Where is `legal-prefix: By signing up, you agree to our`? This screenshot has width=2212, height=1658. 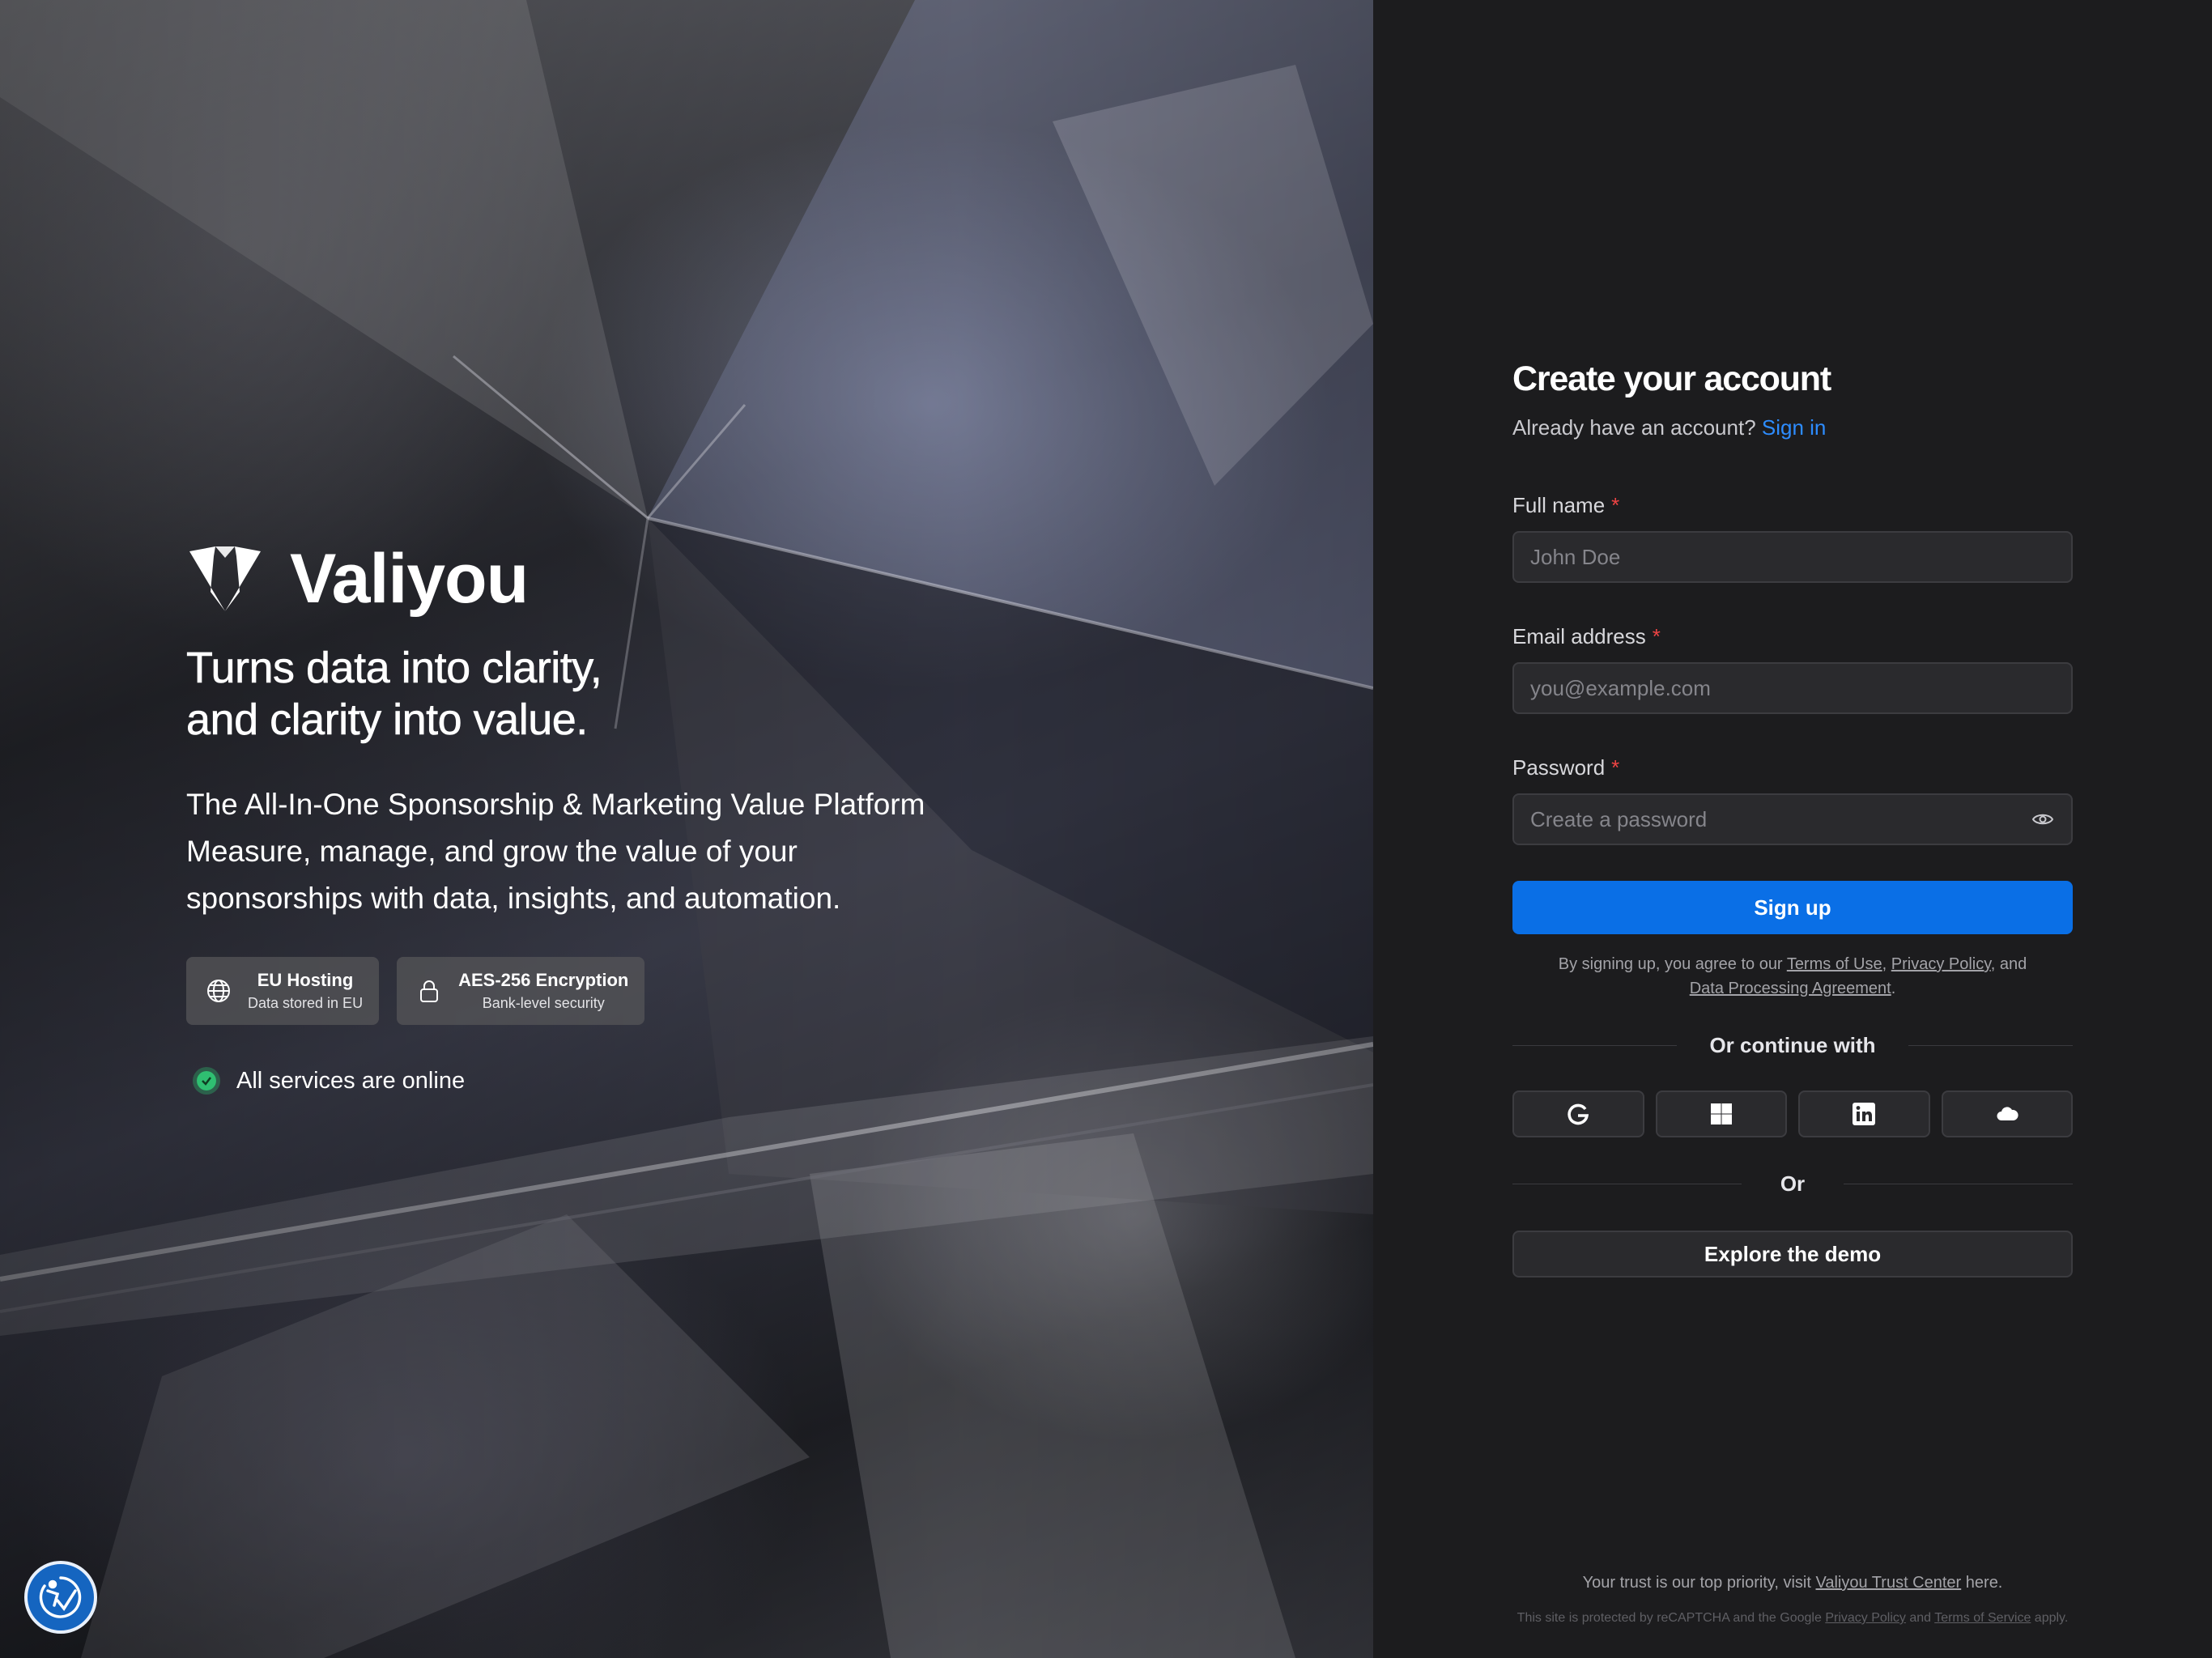
legal-prefix: By signing up, you agree to our is located at coordinates (1671, 964).